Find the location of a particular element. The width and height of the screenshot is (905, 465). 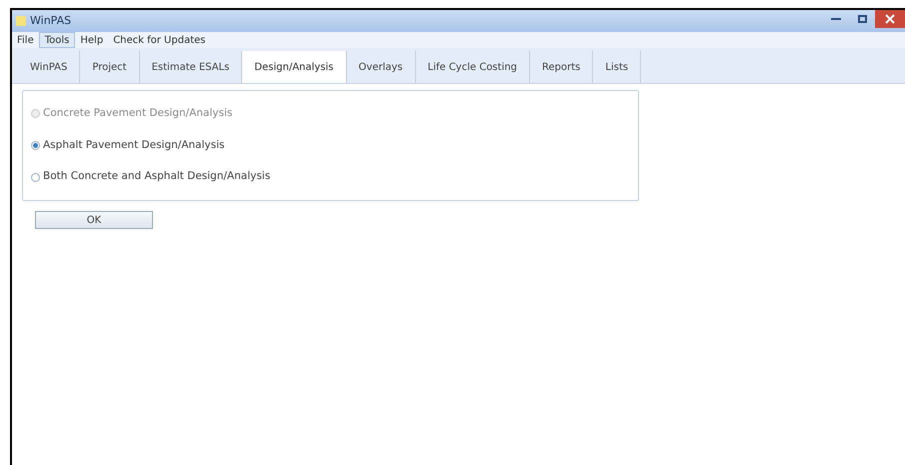

menu-item: File is located at coordinates (25, 40).